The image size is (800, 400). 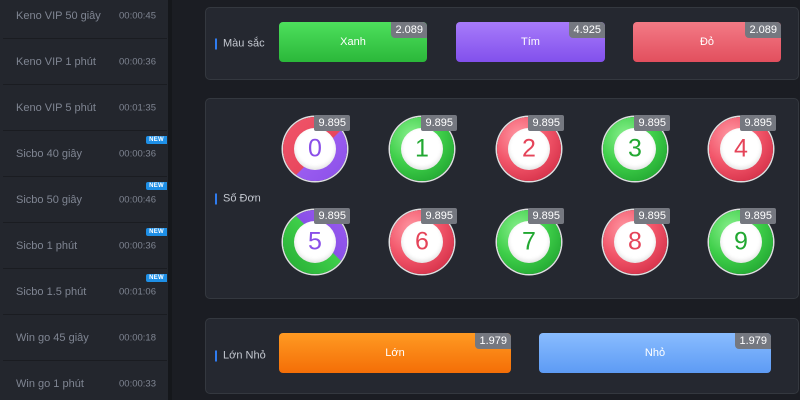 I want to click on ball-face: 2, so click(x=529, y=149).